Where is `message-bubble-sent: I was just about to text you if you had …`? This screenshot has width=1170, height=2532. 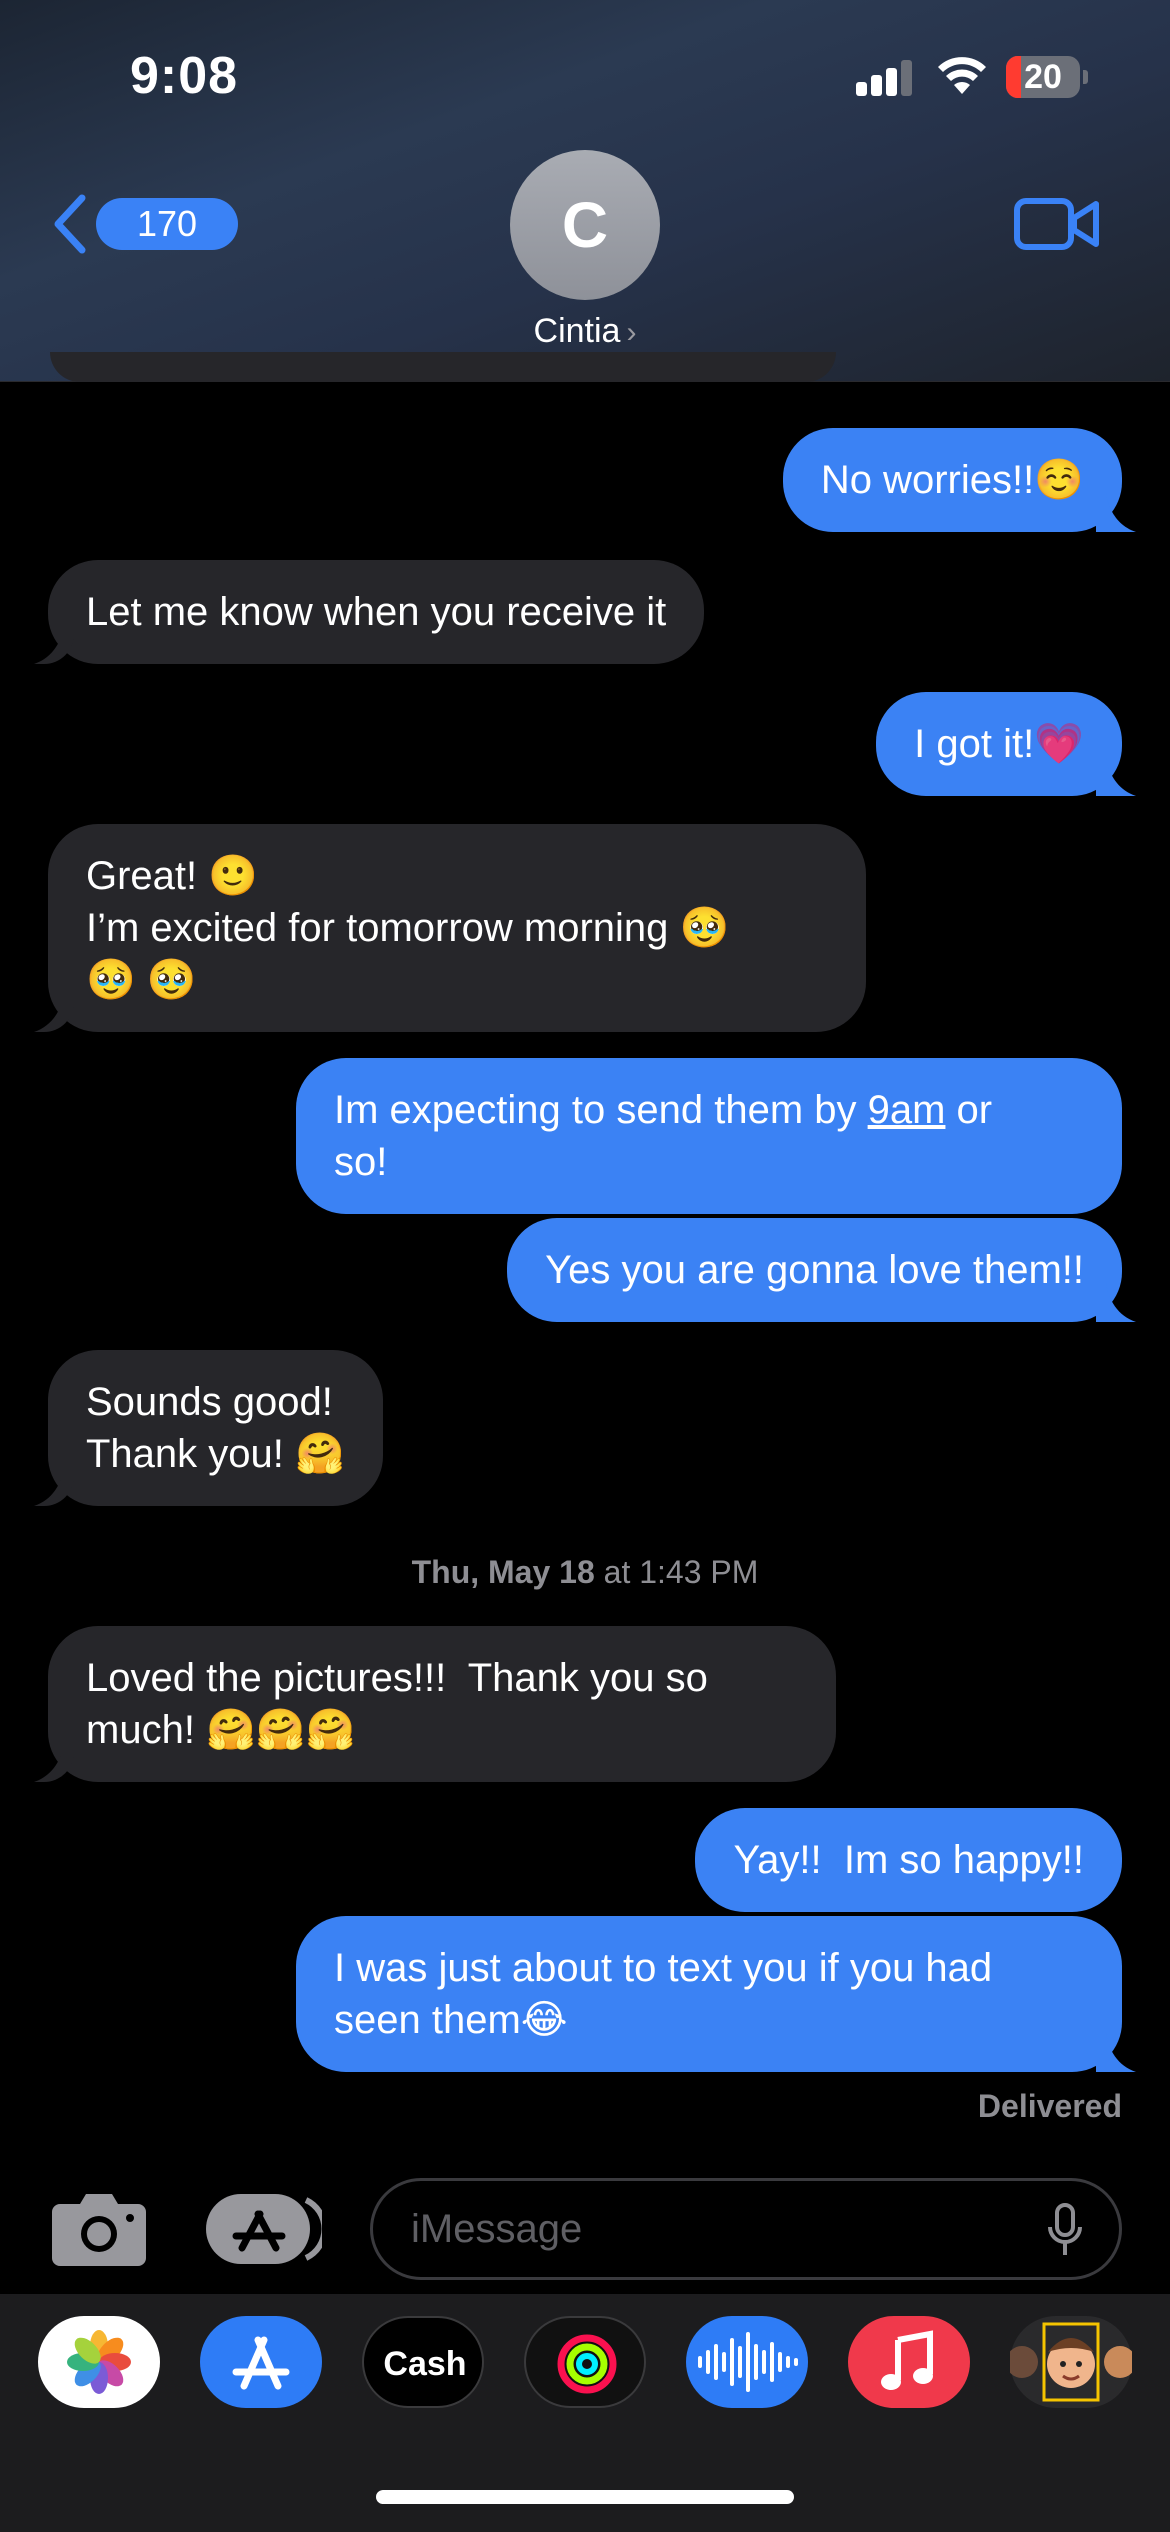 message-bubble-sent: I was just about to text you if you had … is located at coordinates (709, 1994).